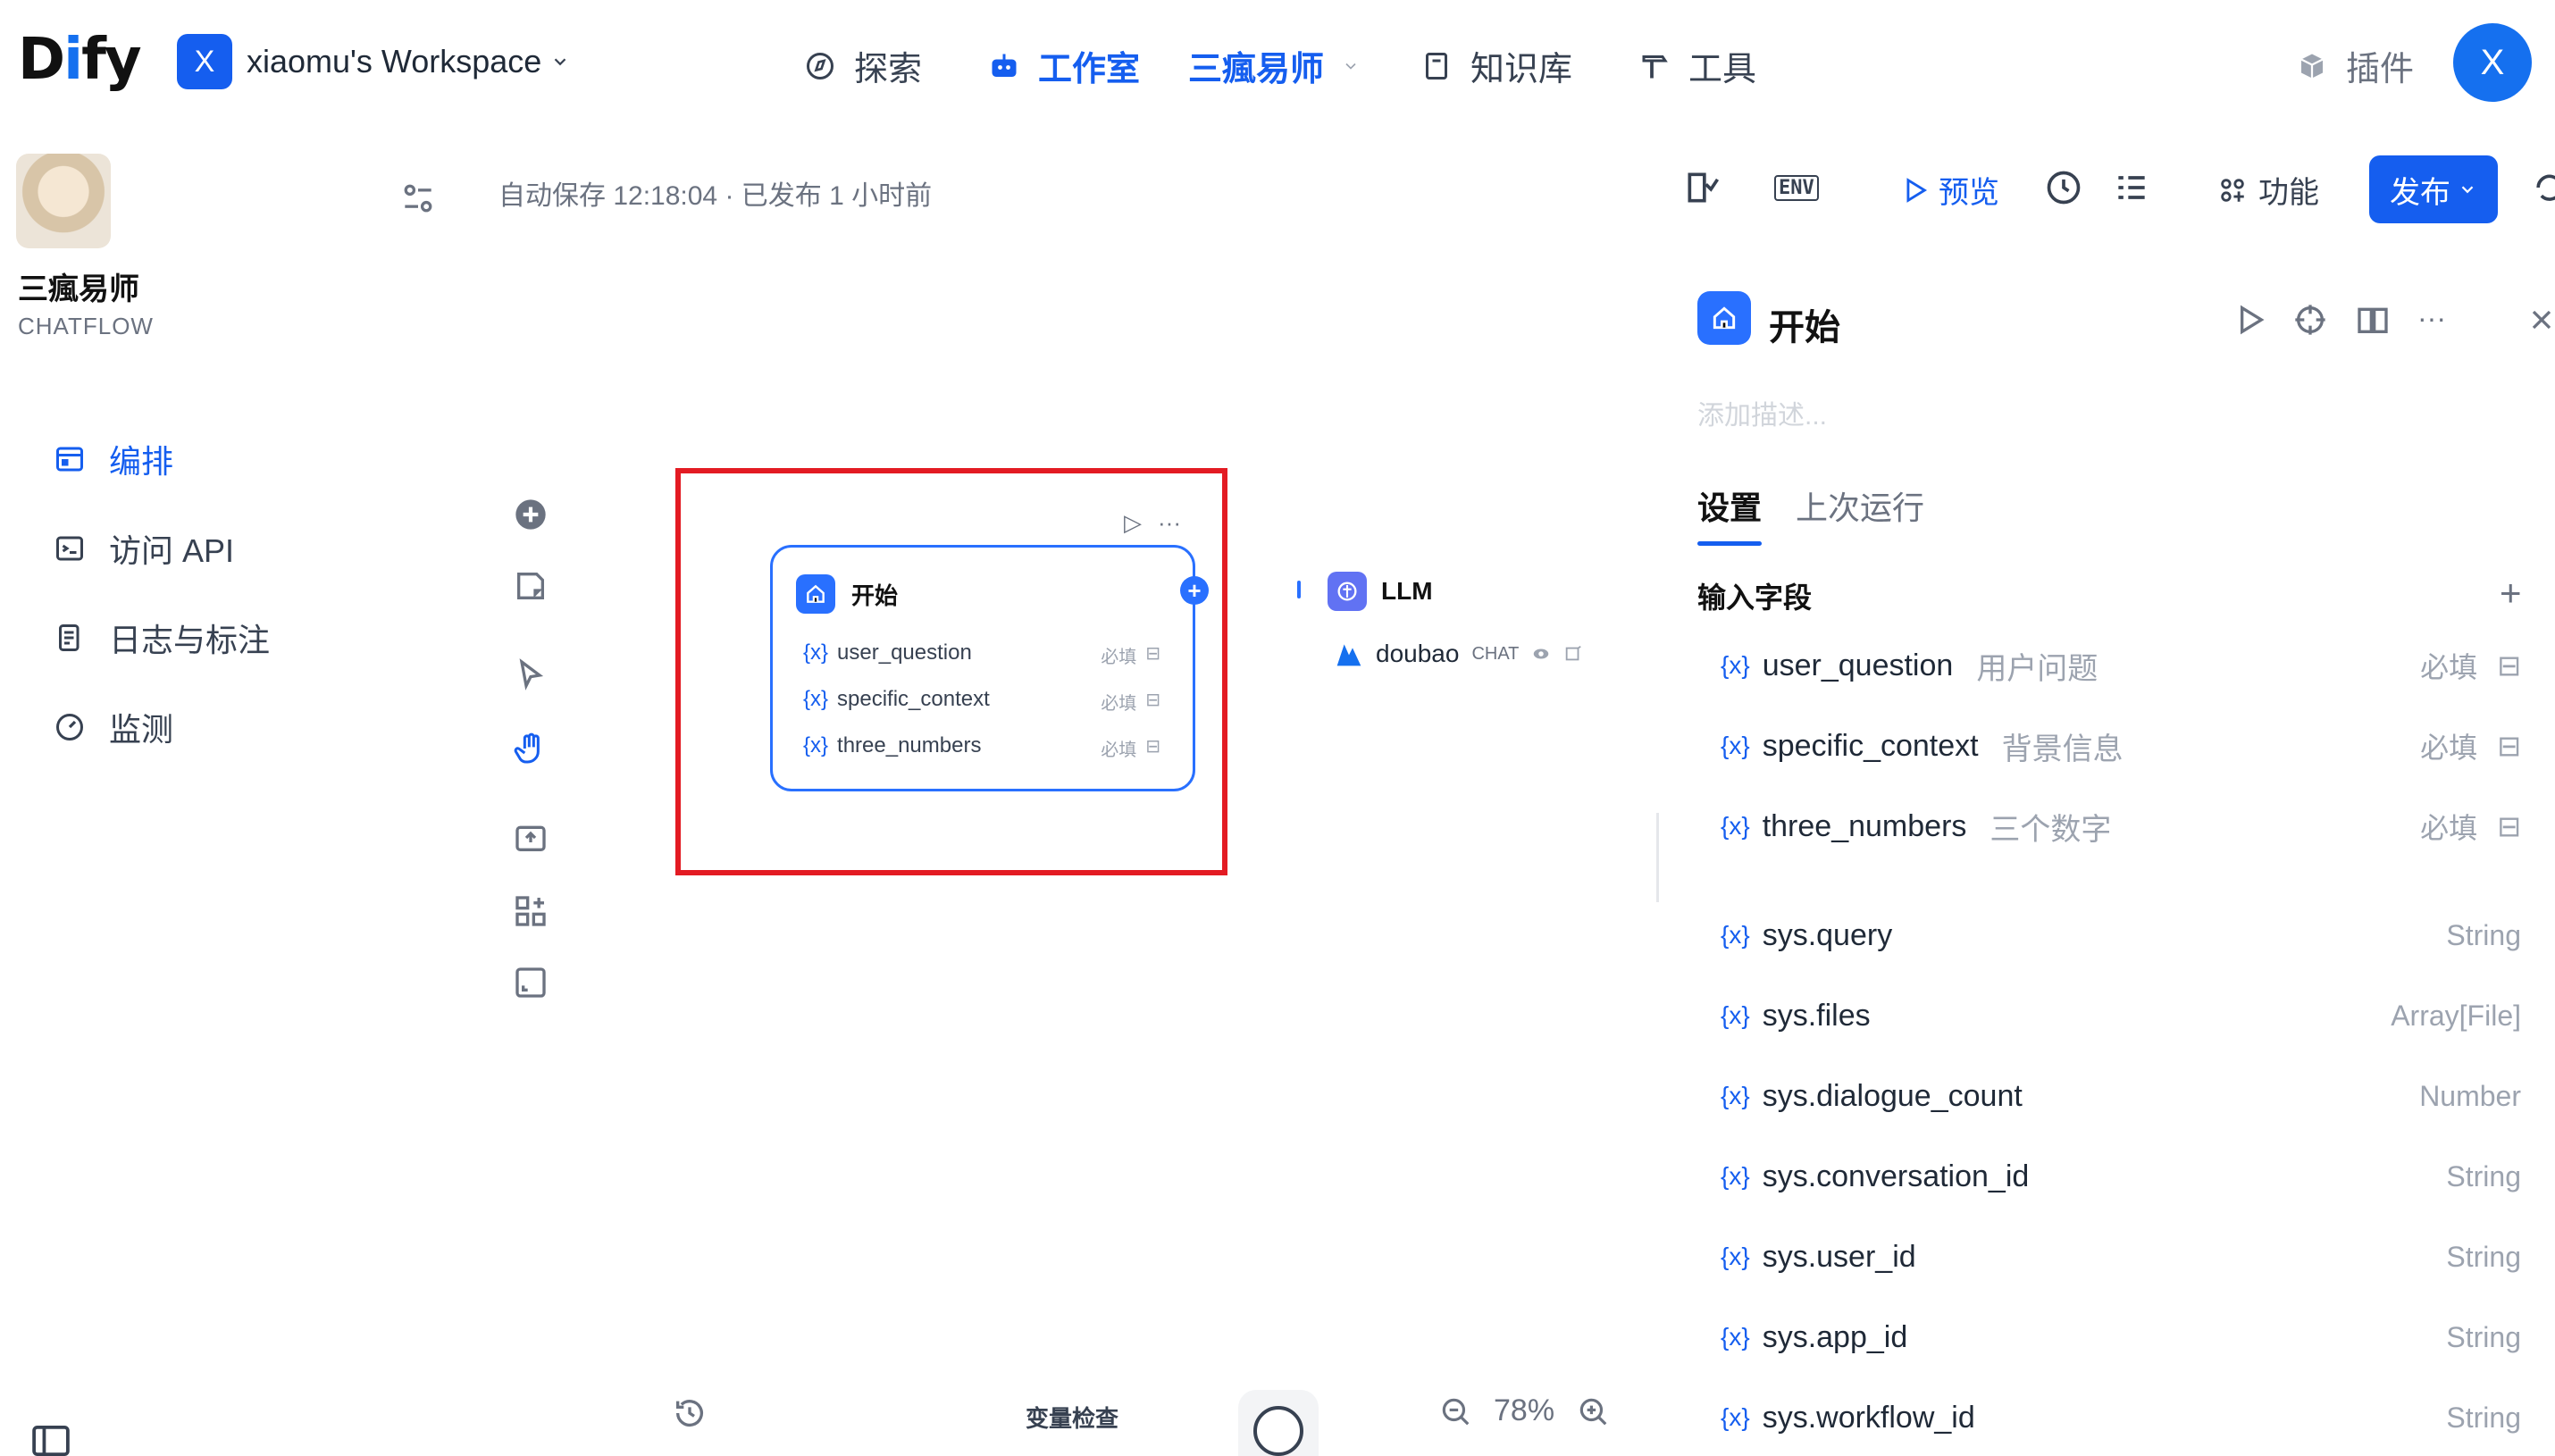 Image resolution: width=2555 pixels, height=1456 pixels. What do you see at coordinates (887, 652) in the screenshot?
I see `start-var-row: {x} user_question` at bounding box center [887, 652].